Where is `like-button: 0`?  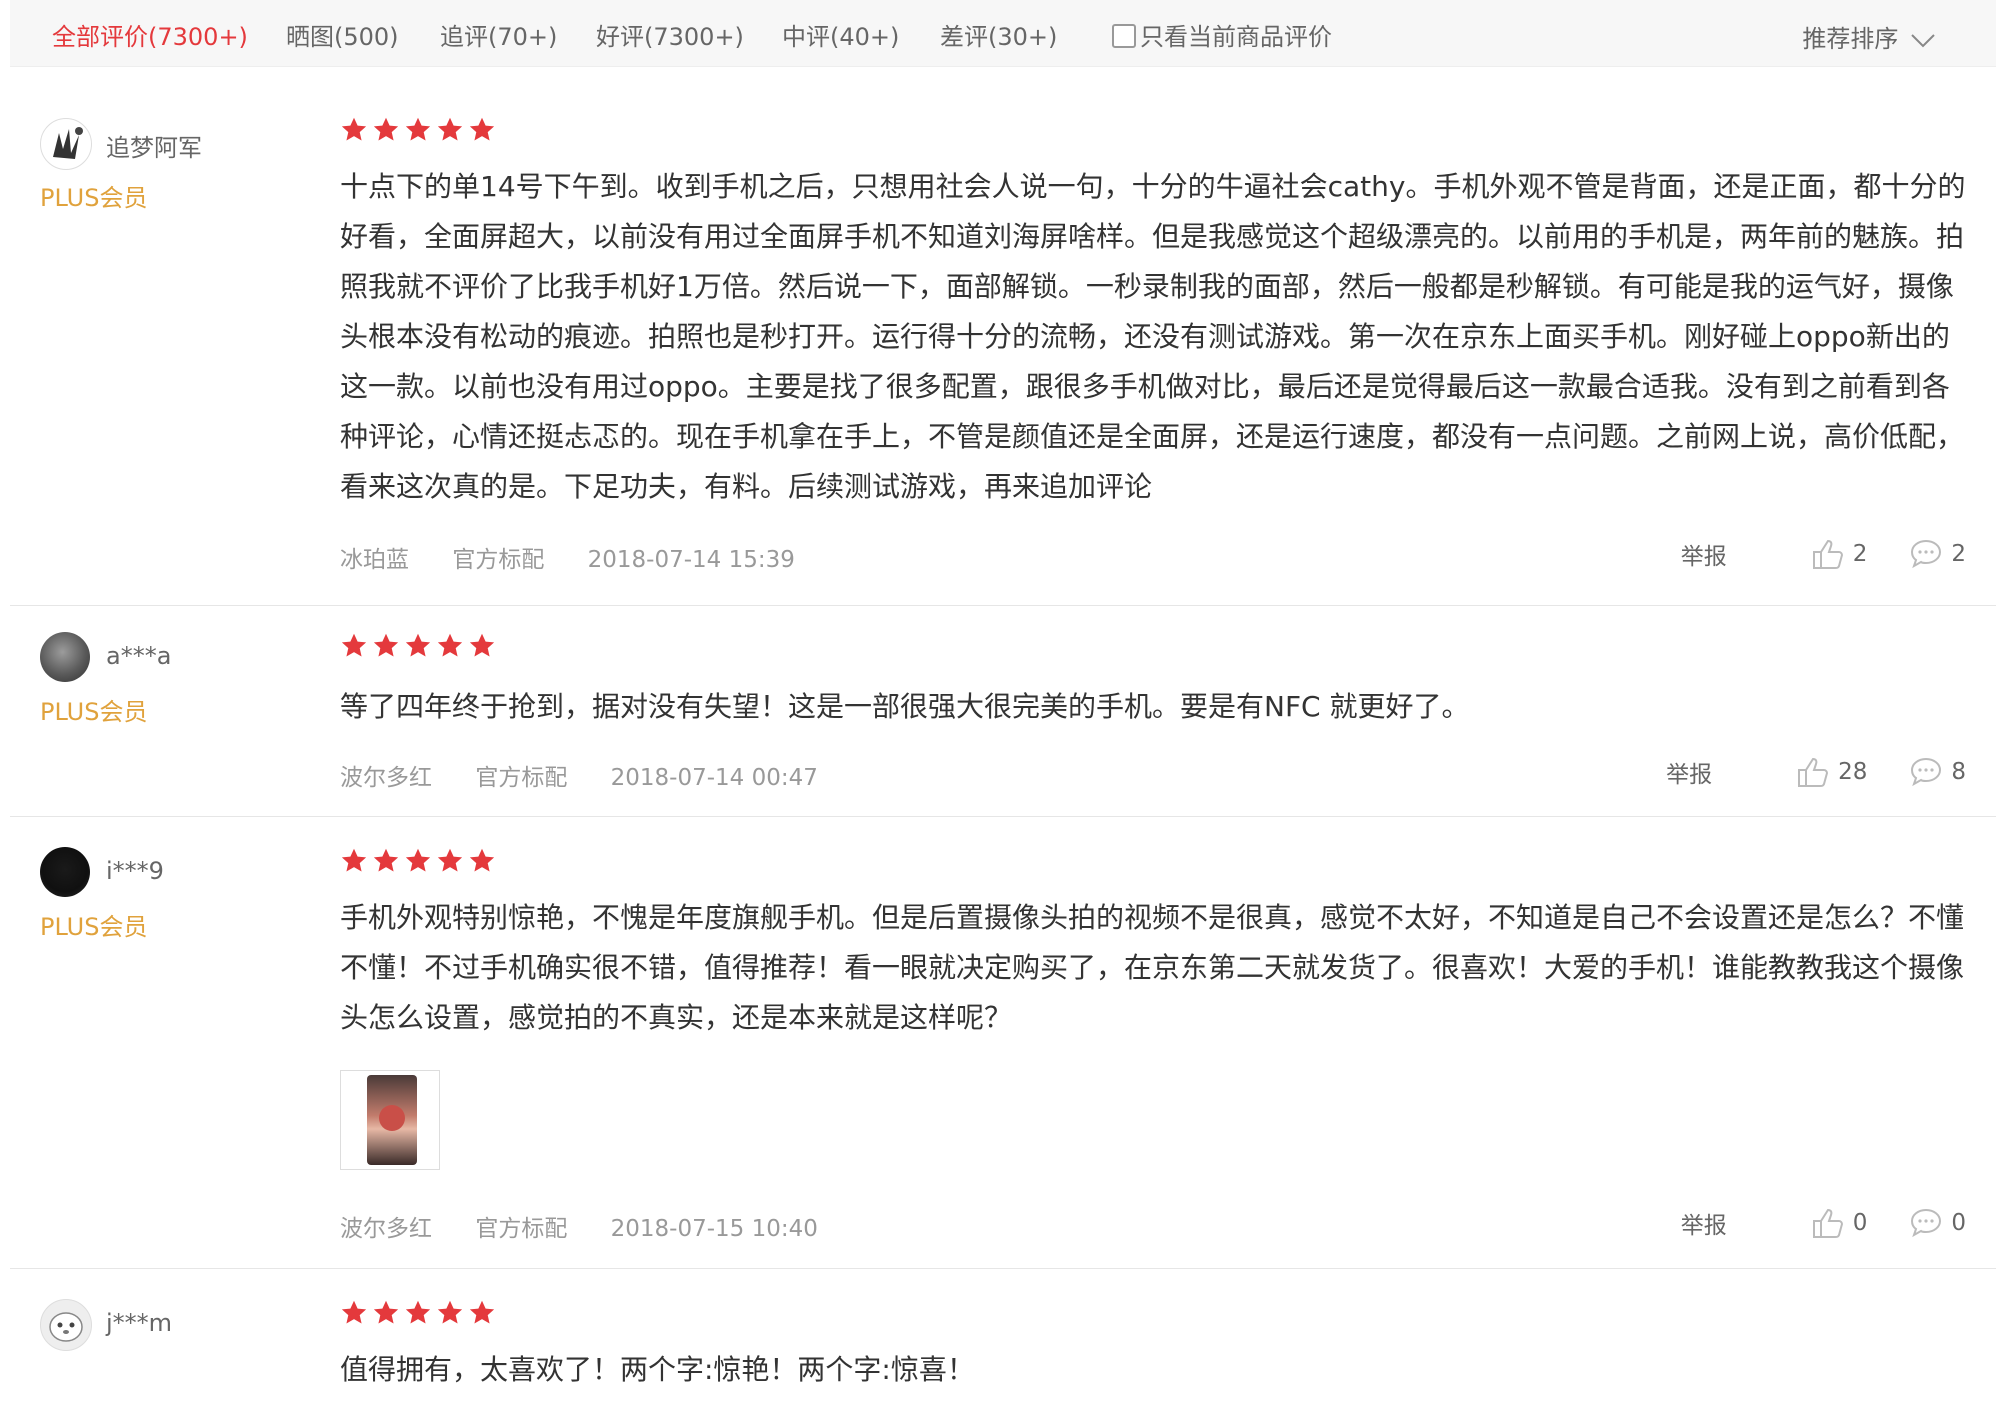
like-button: 0 is located at coordinates (1839, 1223).